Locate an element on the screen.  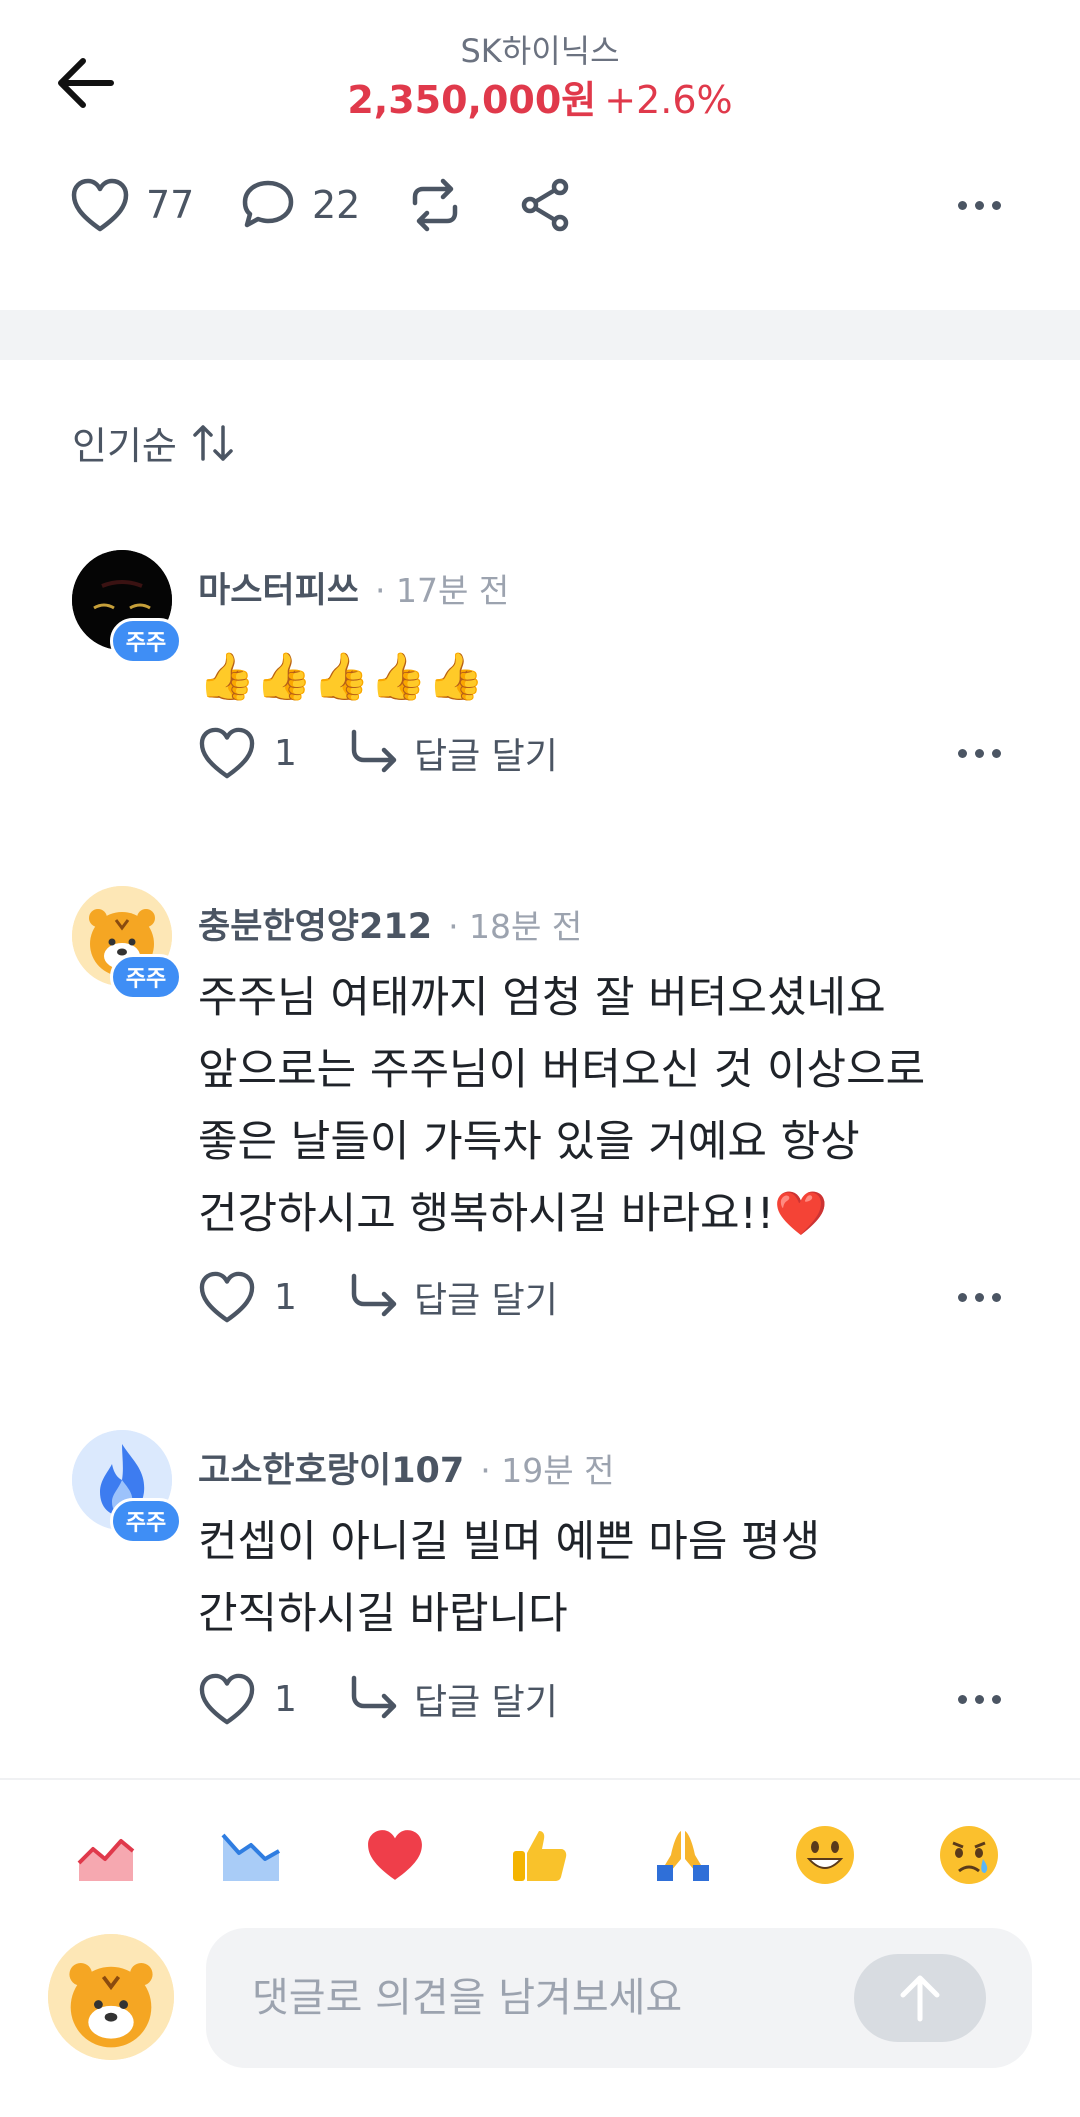
smile-icon is located at coordinates (825, 1855).